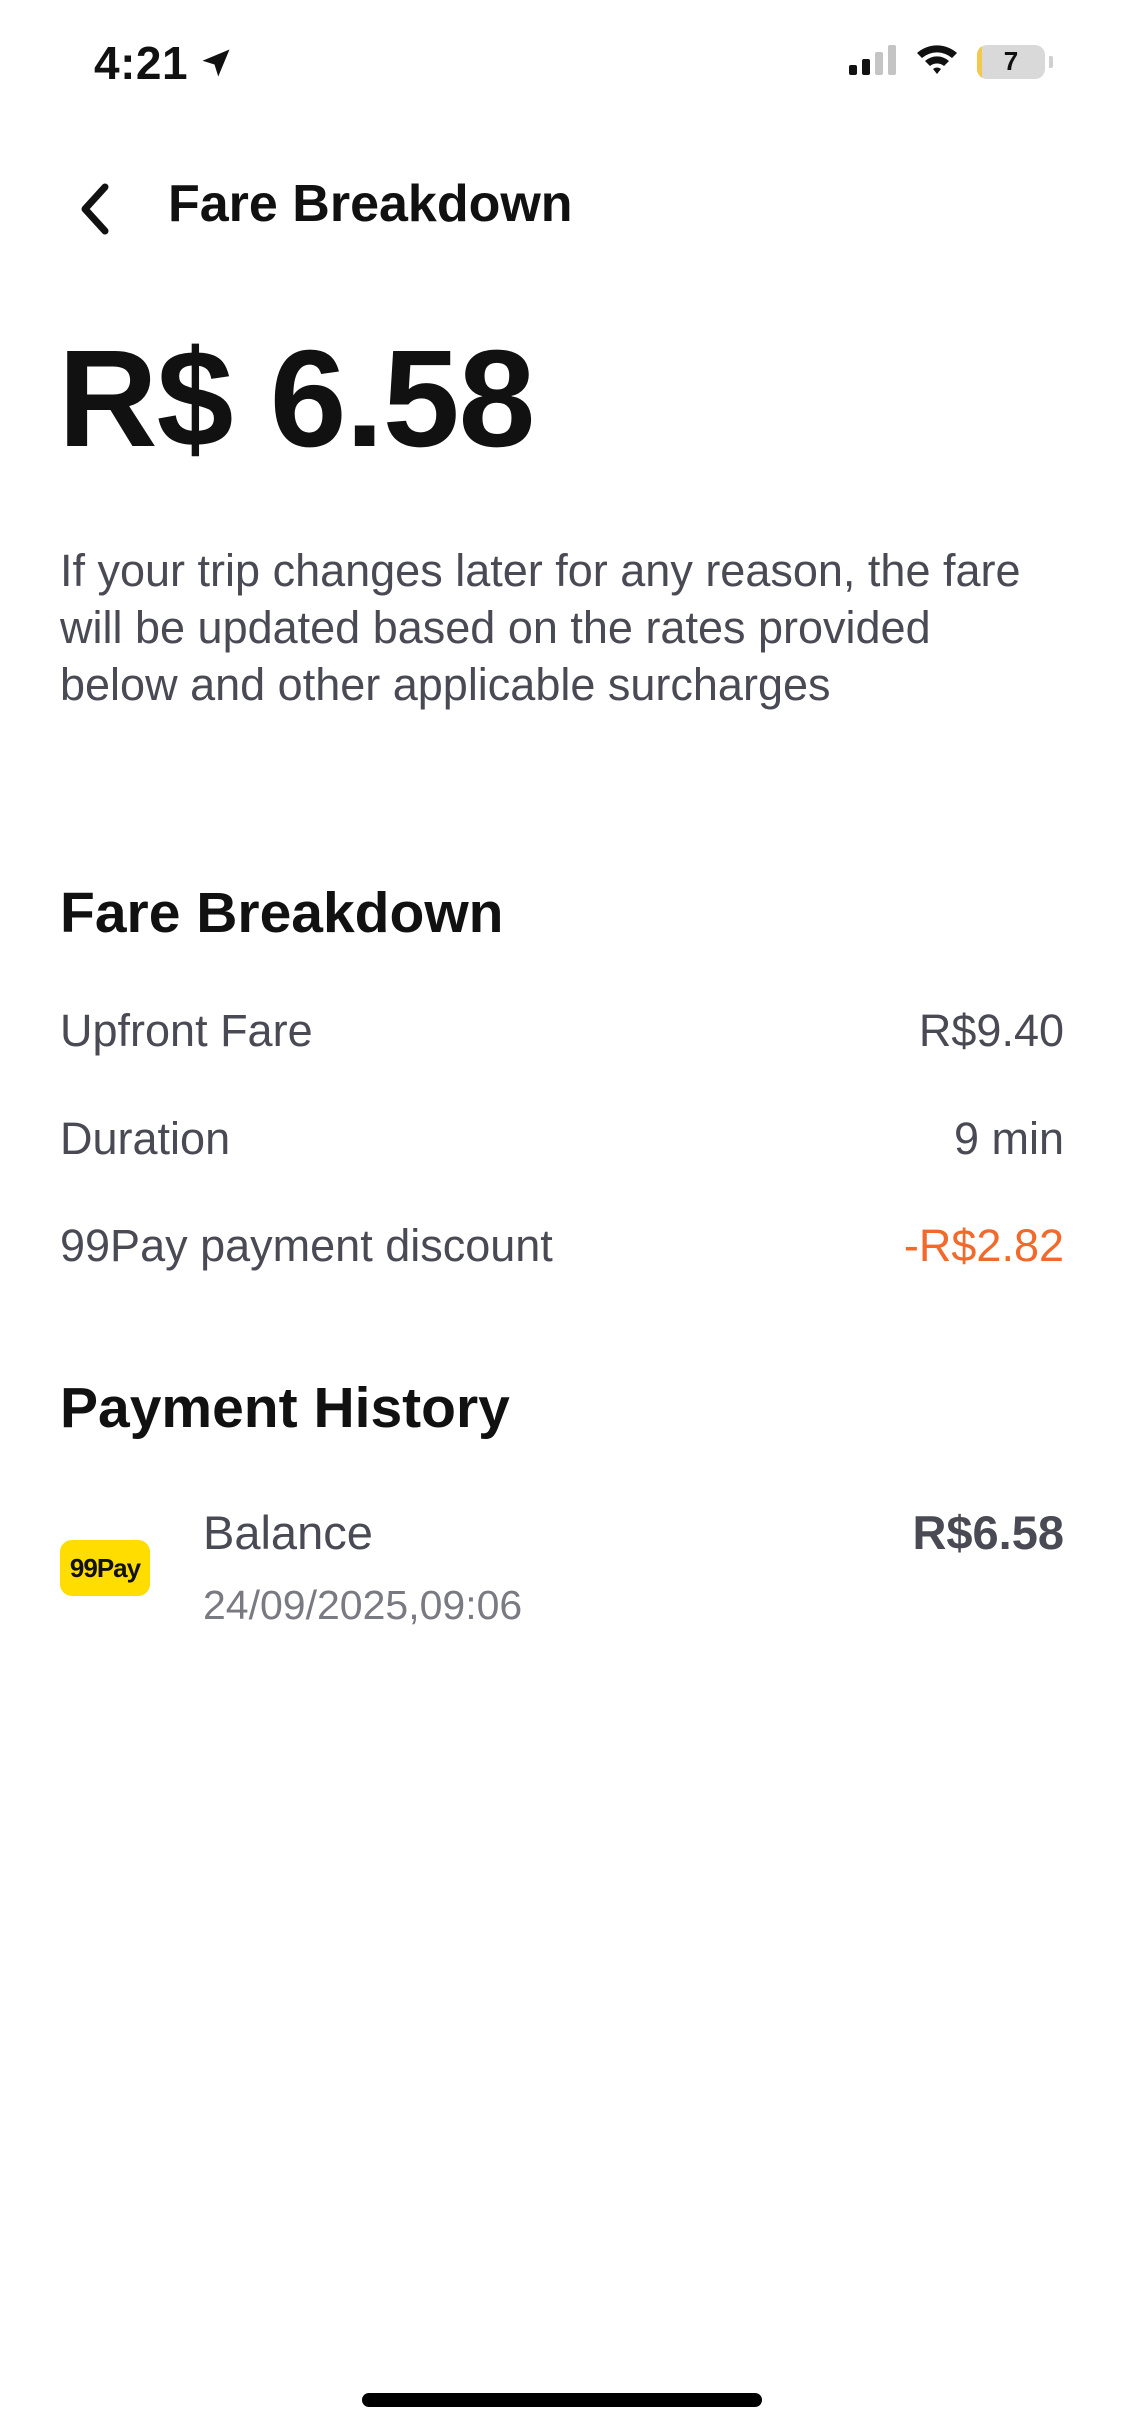  I want to click on status-time: 4:21, so click(141, 63).